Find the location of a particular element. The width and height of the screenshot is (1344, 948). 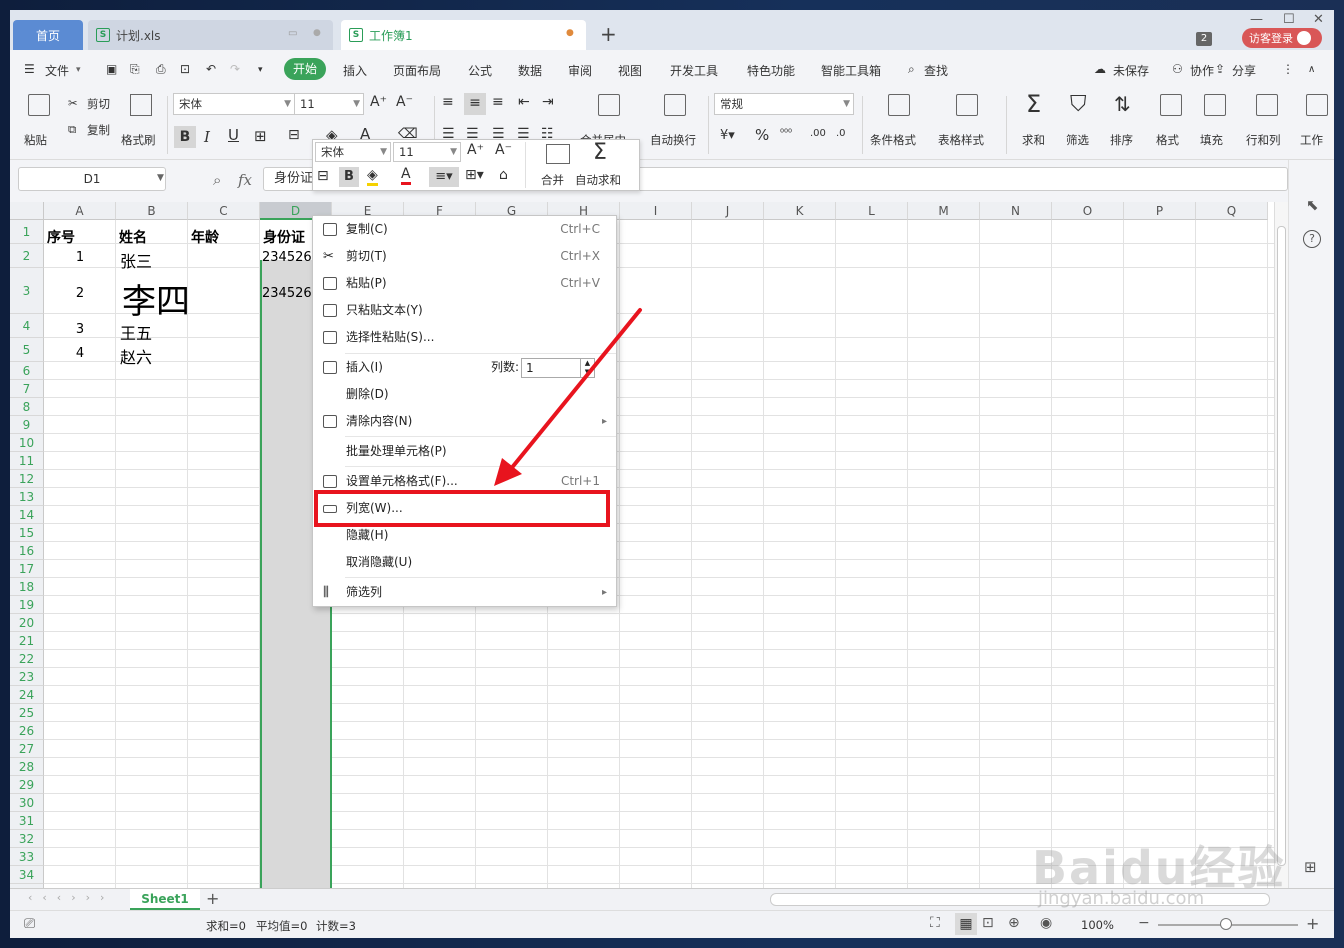

select-pointer-icon: ⬉ is located at coordinates (1312, 205).